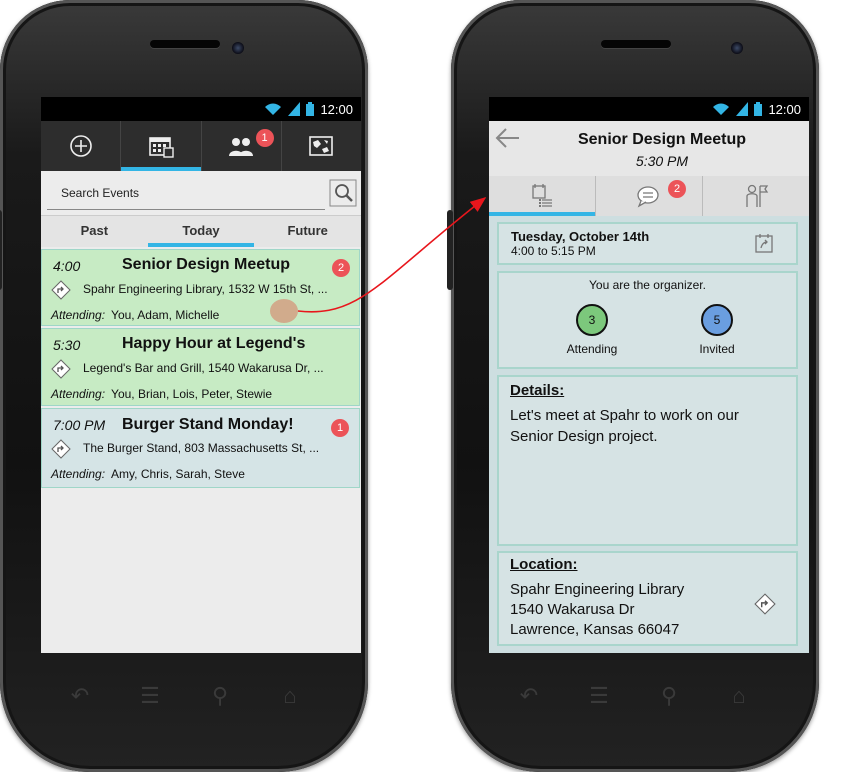 This screenshot has height=772, width=849. What do you see at coordinates (178, 474) in the screenshot?
I see `attendee-names: Amy, Chris, Sarah, Steve` at bounding box center [178, 474].